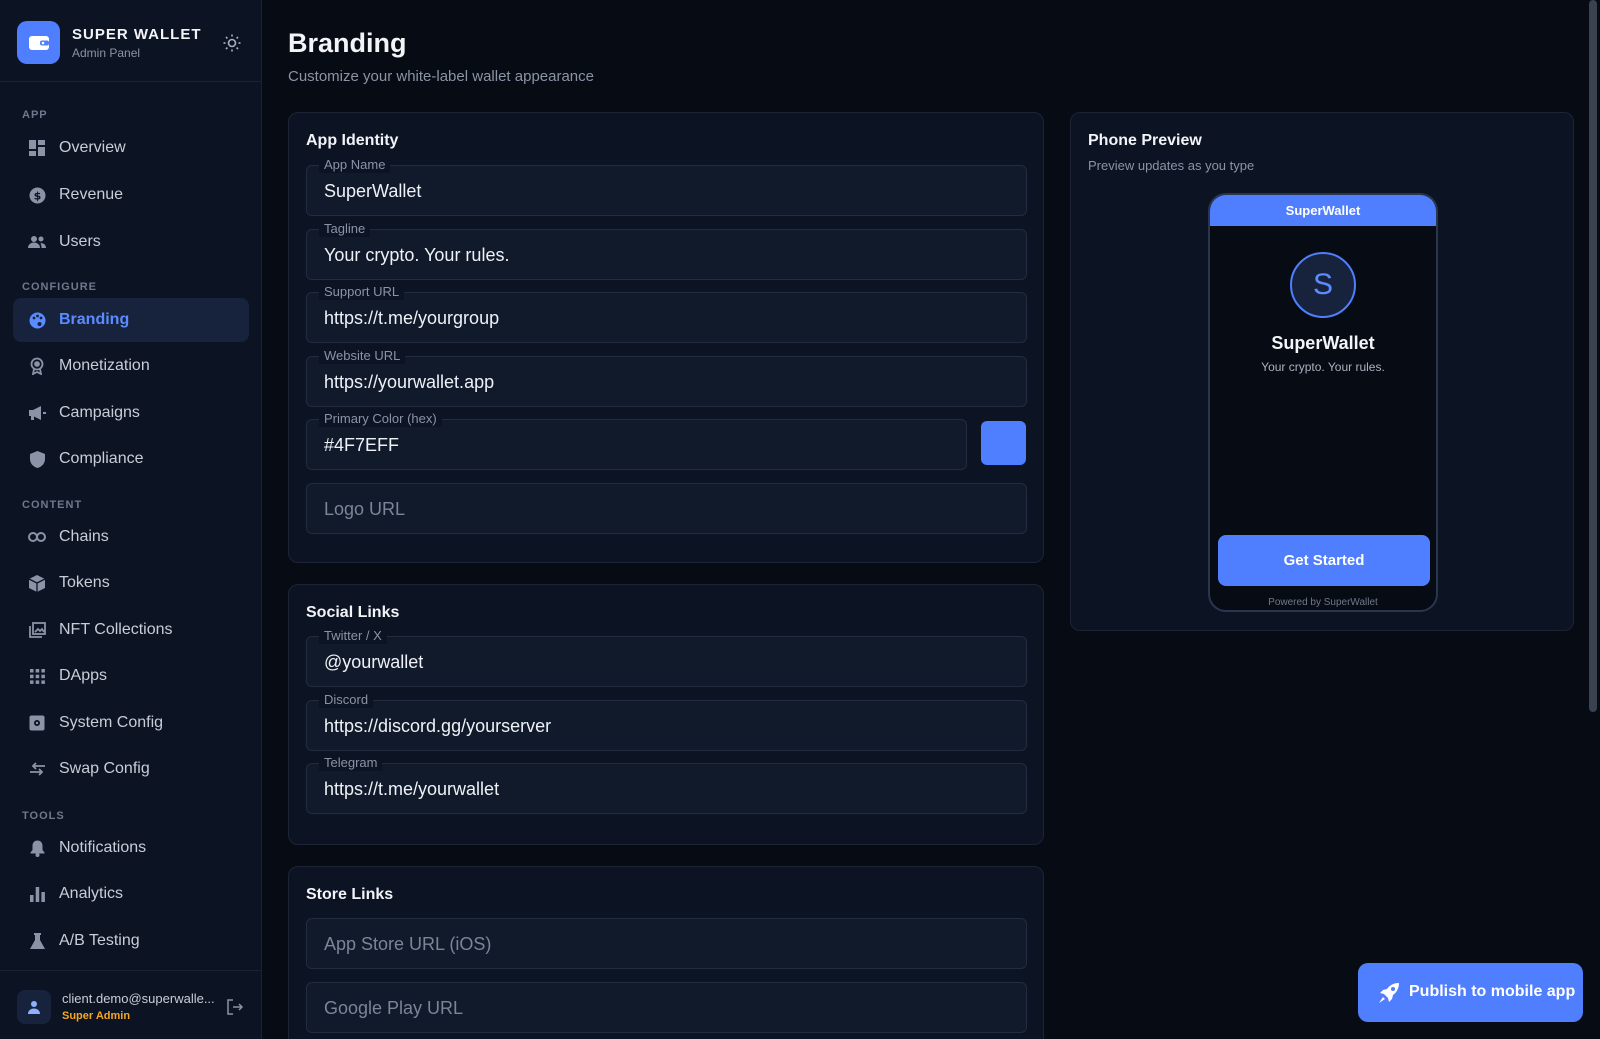 The image size is (1600, 1039). I want to click on field-label: Twitter / X, so click(353, 636).